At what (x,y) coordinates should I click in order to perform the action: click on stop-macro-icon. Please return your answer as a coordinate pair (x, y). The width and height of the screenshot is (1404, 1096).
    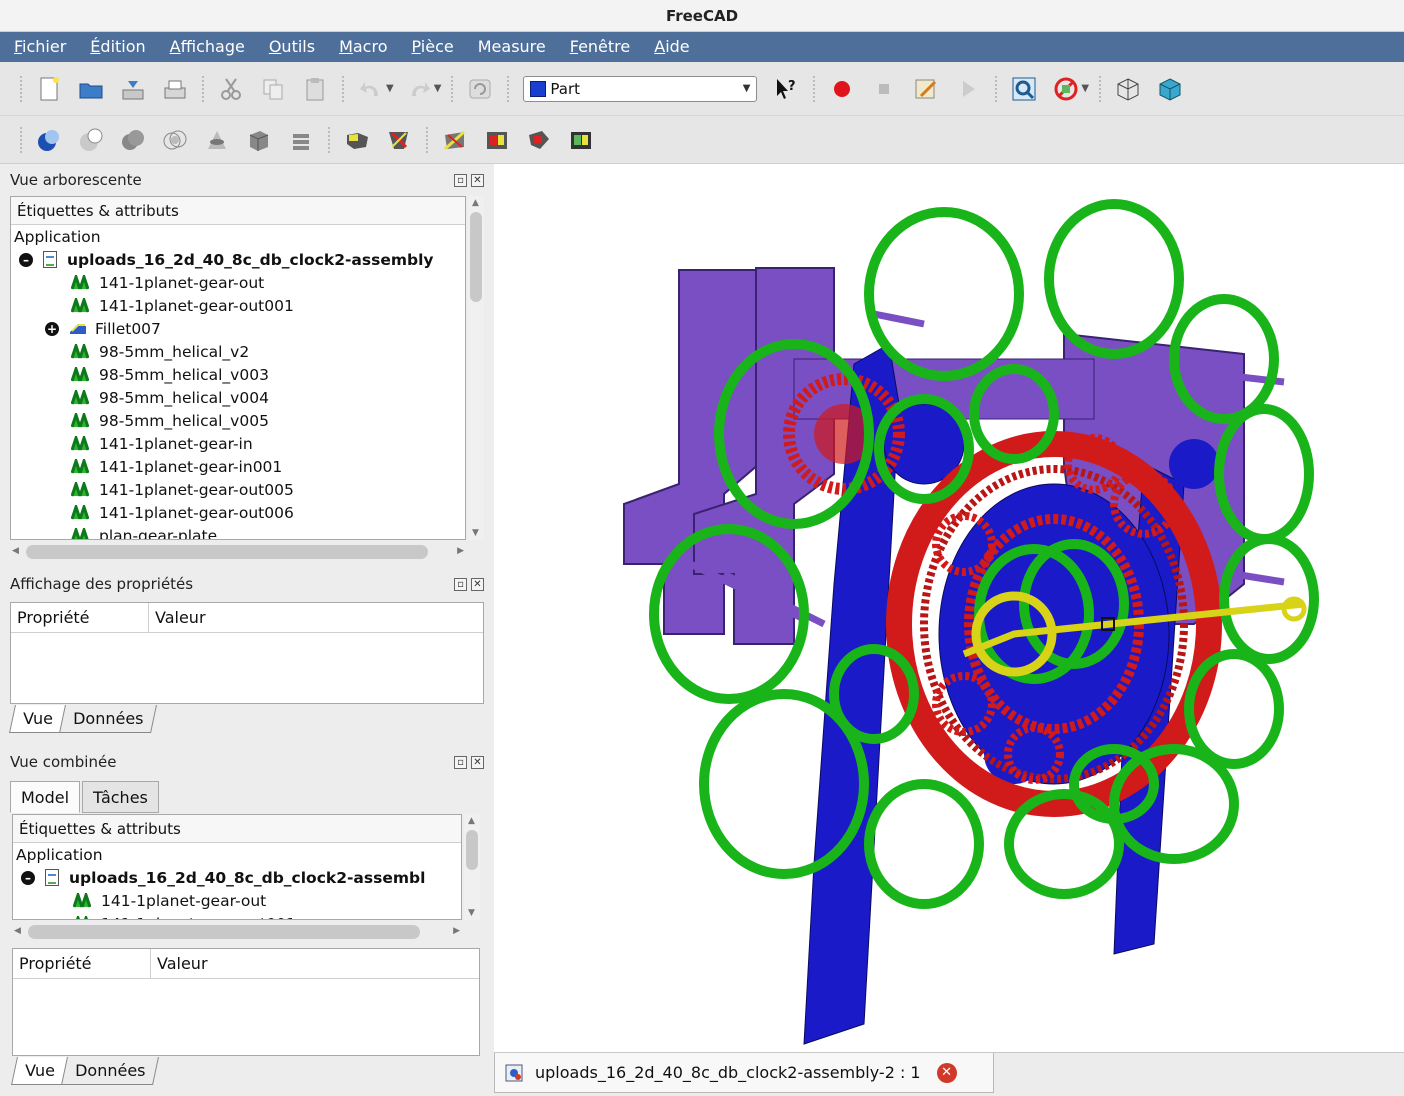
    Looking at the image, I should click on (884, 89).